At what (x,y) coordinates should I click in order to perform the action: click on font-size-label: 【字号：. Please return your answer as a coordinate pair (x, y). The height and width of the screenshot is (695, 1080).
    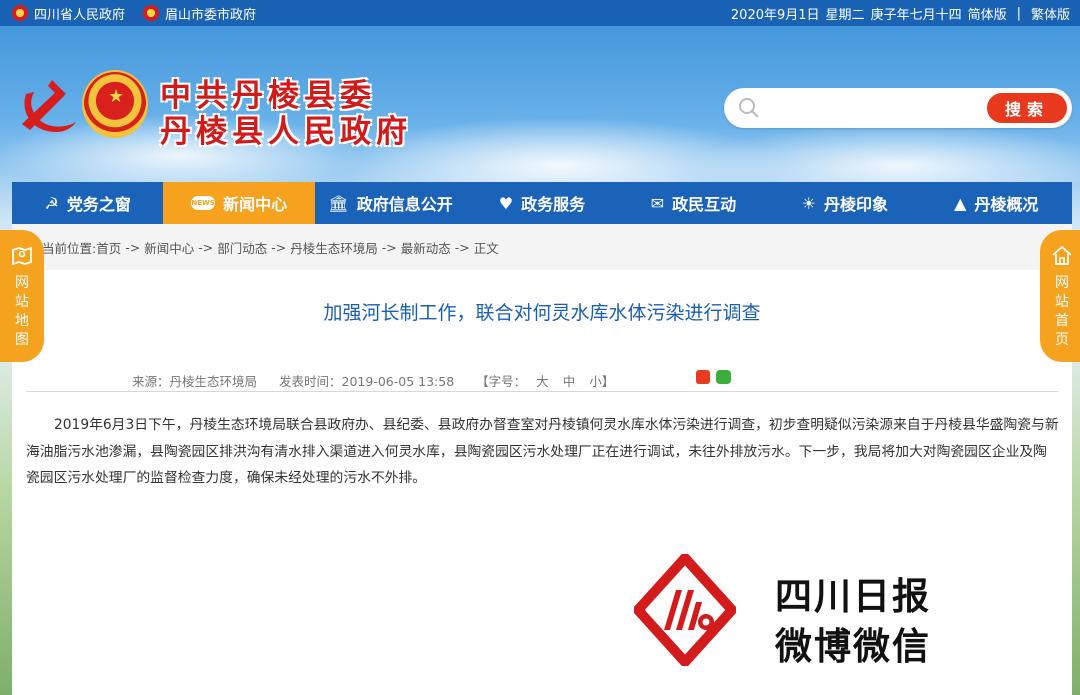
    Looking at the image, I should click on (501, 381).